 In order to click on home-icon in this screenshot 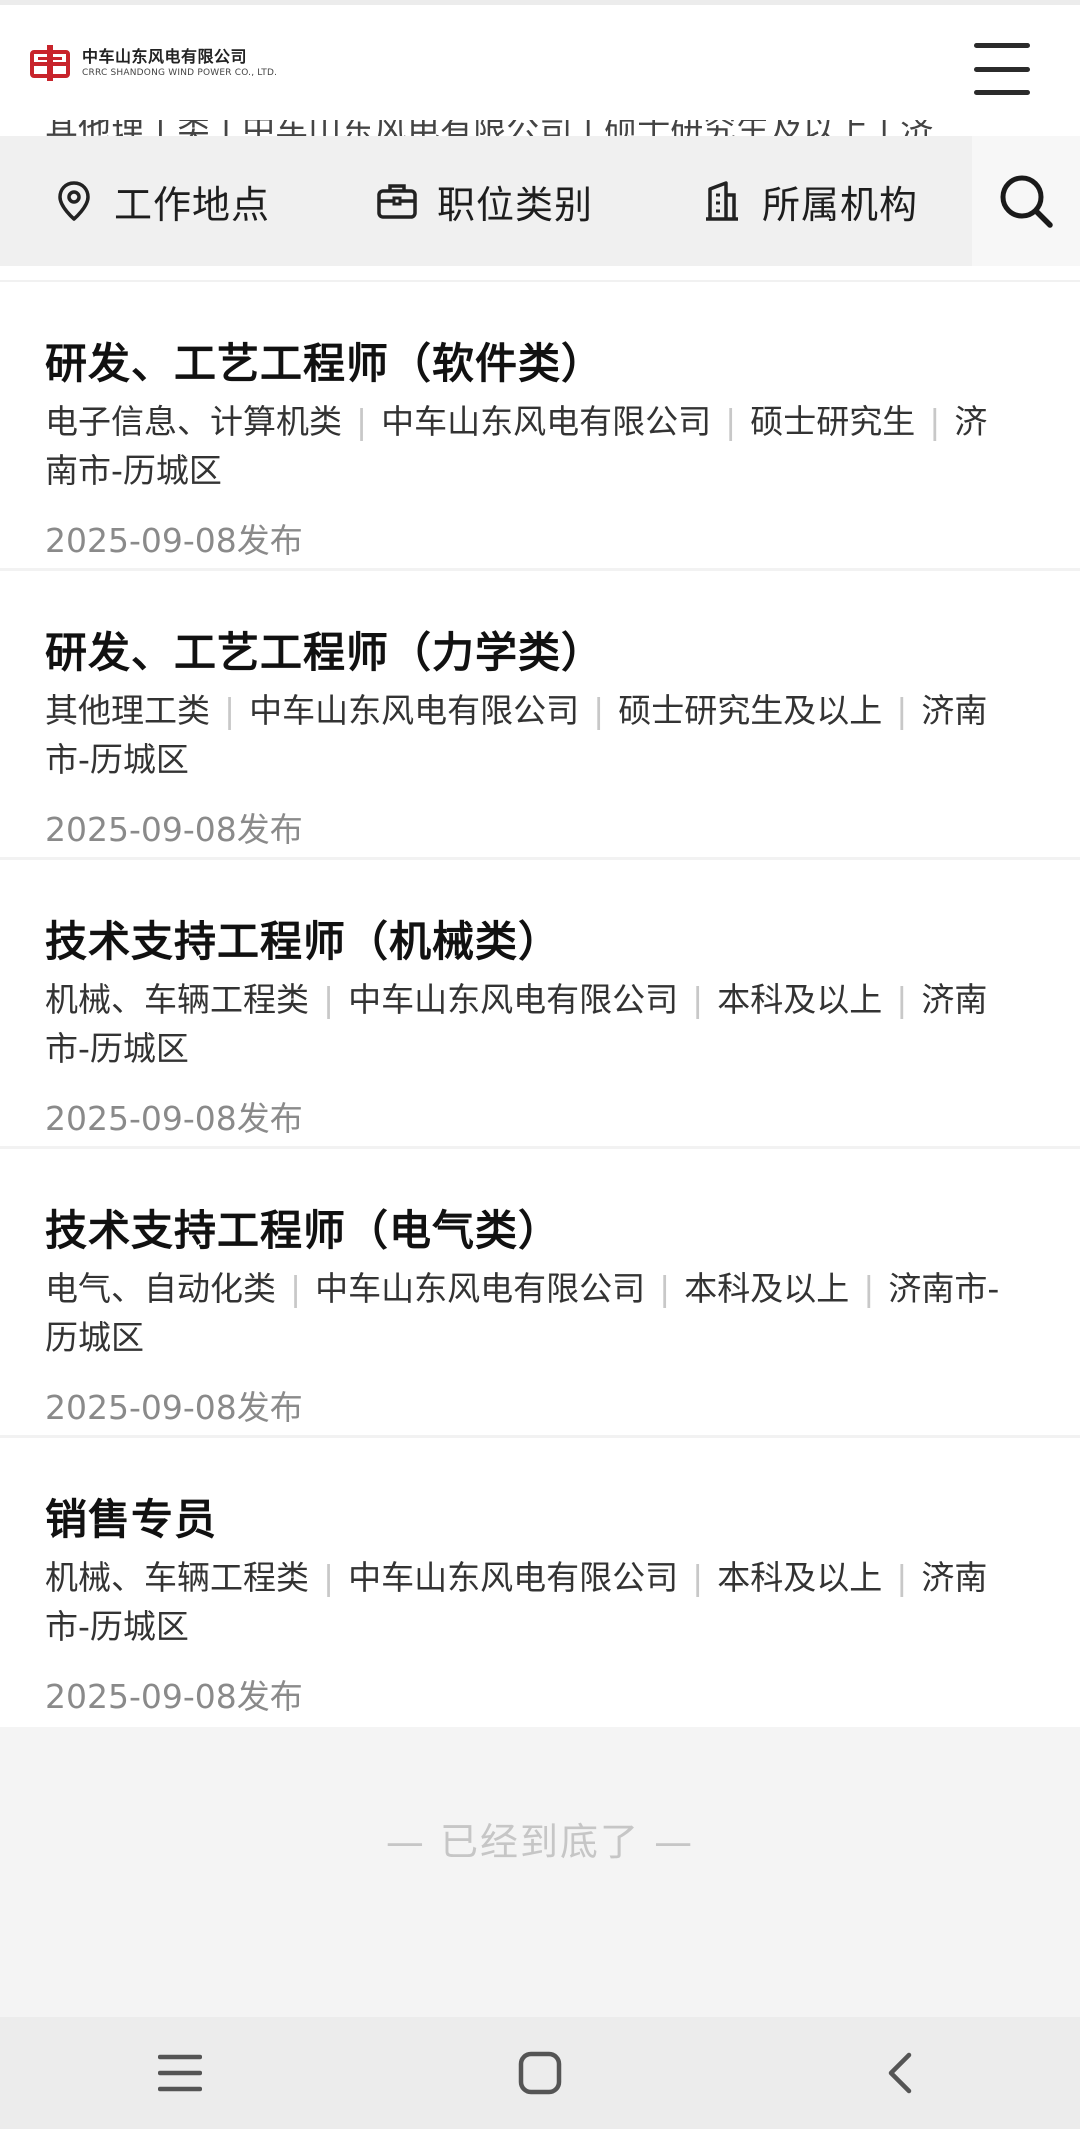, I will do `click(540, 2073)`.